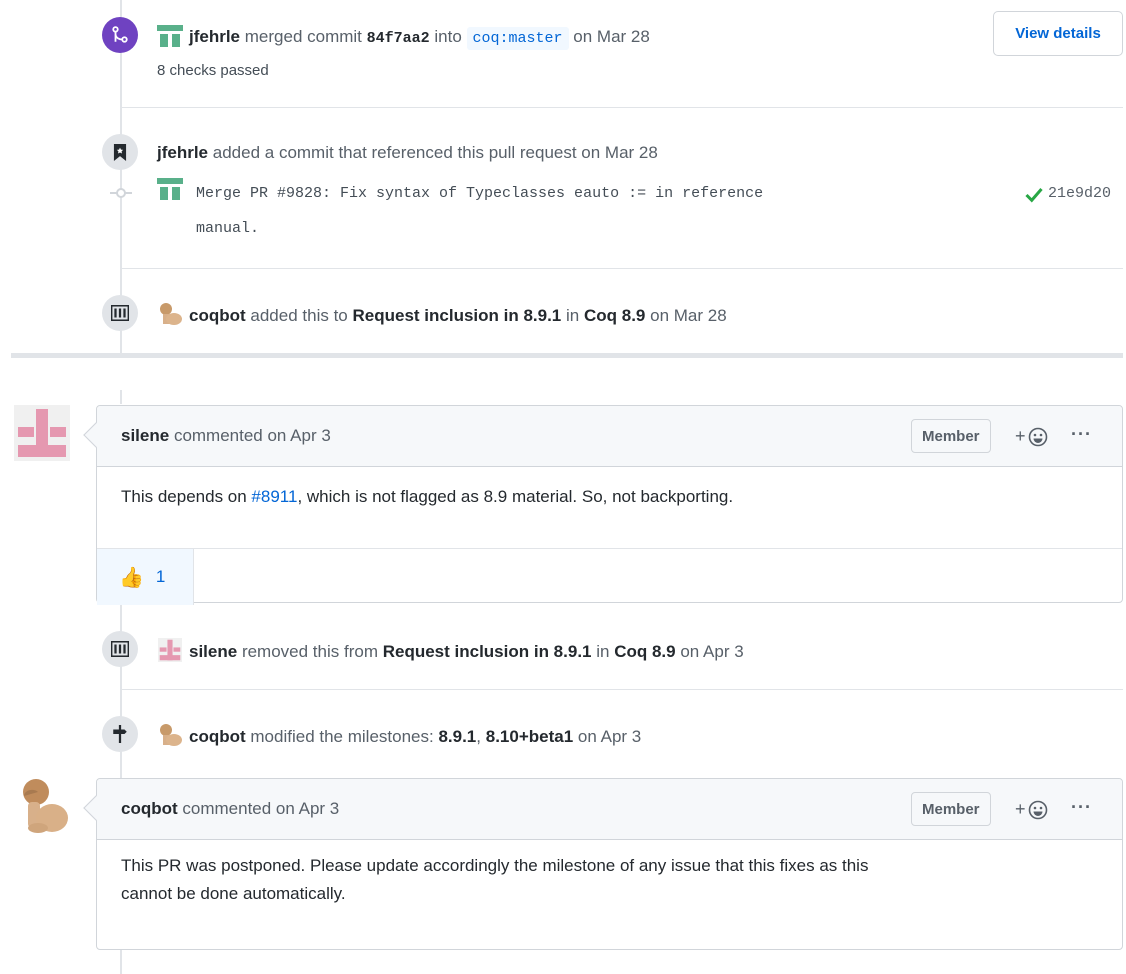  Describe the element at coordinates (213, 651) in the screenshot. I see `event-user: silene` at that location.